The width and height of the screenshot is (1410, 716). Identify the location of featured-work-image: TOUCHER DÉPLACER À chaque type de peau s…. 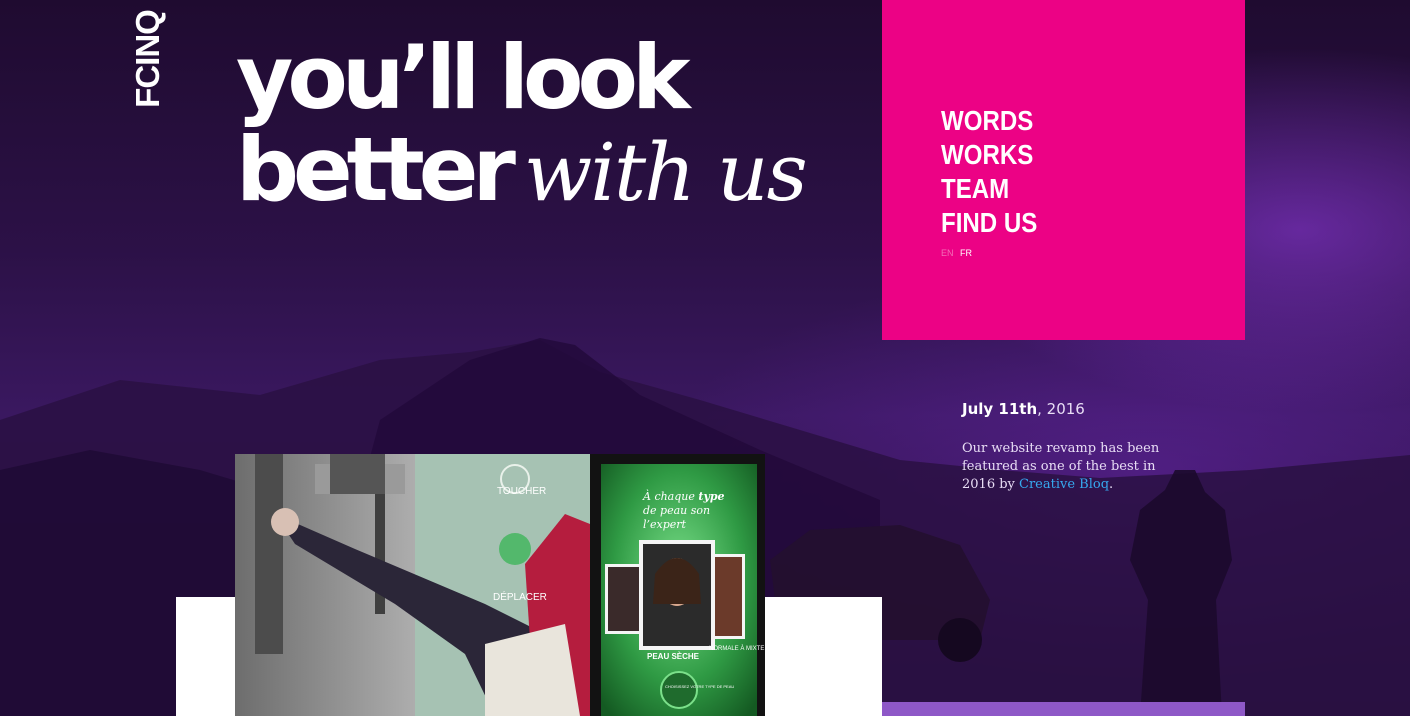
(500, 585).